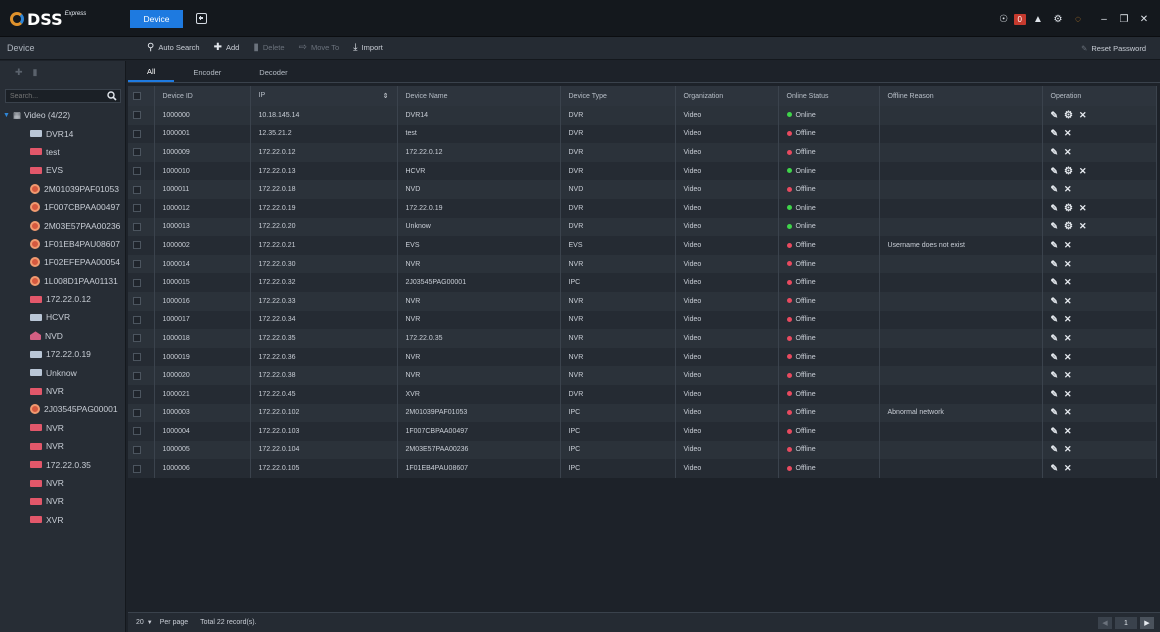 This screenshot has width=1160, height=632. What do you see at coordinates (62, 464) in the screenshot?
I see `tree-item: 172.22.0.35` at bounding box center [62, 464].